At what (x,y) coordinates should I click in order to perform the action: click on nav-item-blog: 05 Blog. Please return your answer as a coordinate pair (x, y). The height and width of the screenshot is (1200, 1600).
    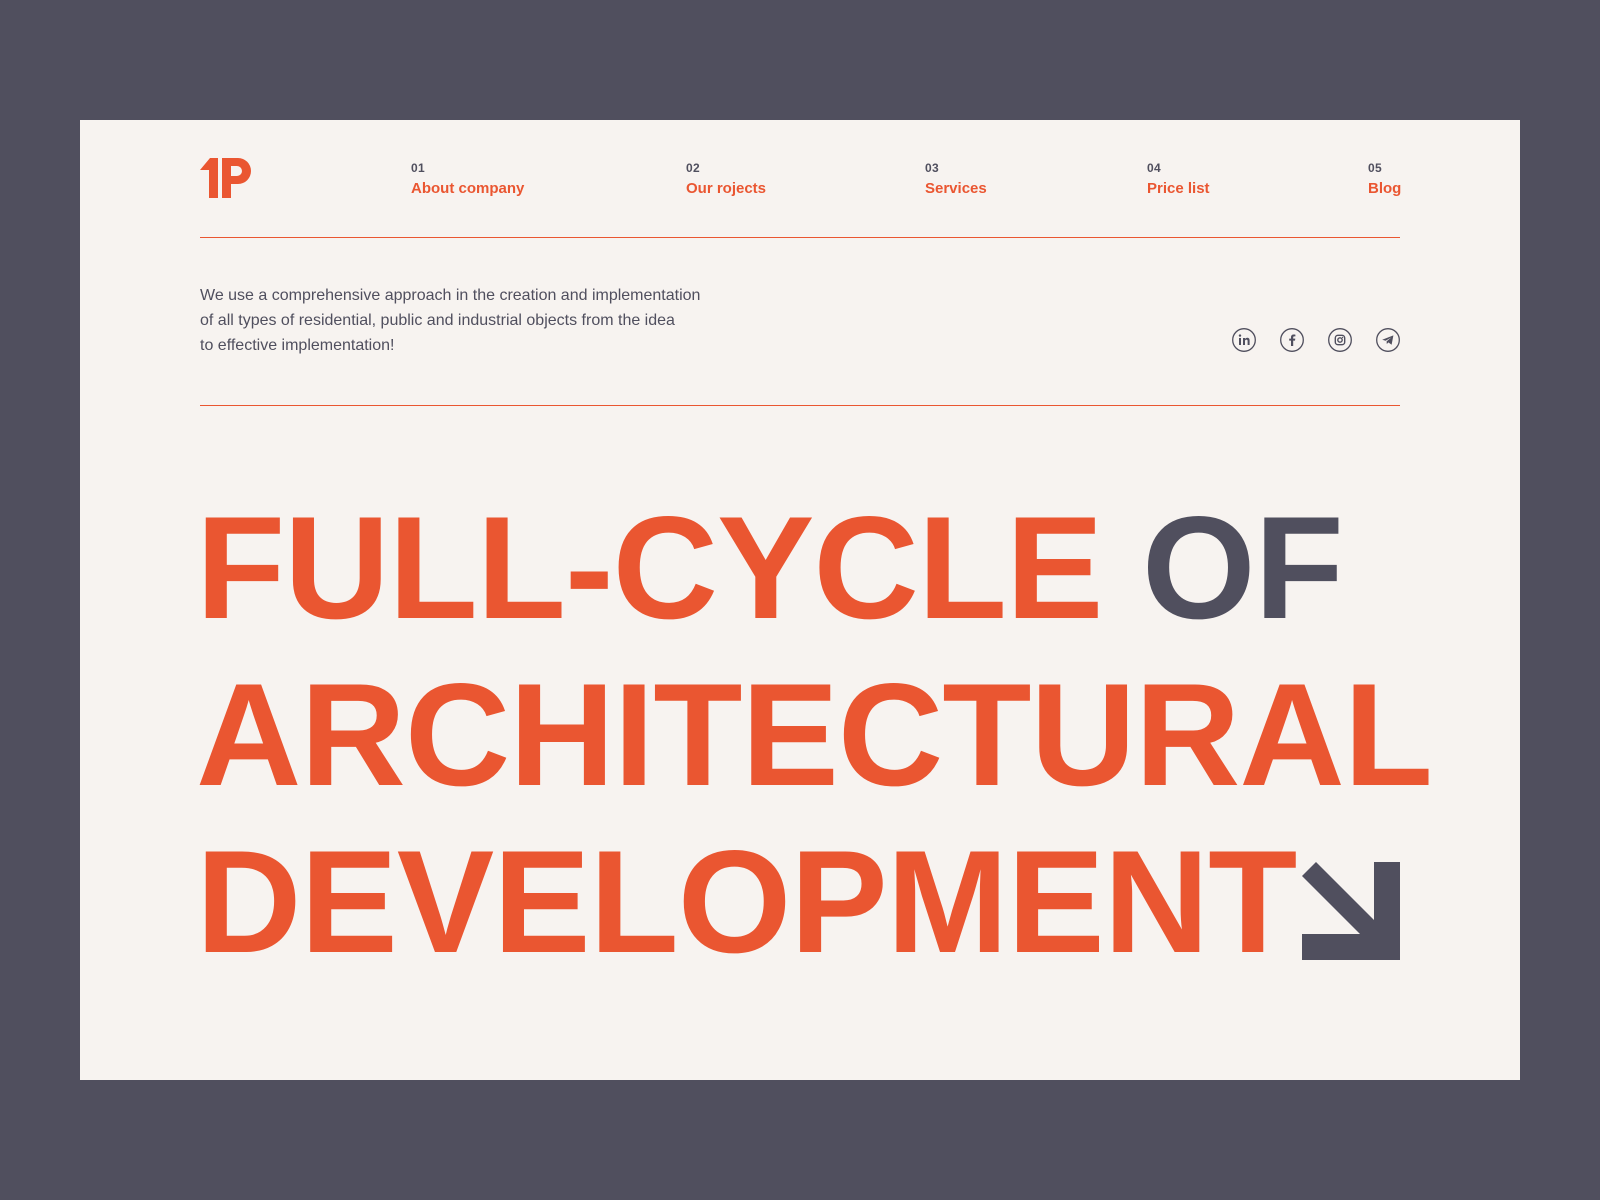
    Looking at the image, I should click on (1384, 179).